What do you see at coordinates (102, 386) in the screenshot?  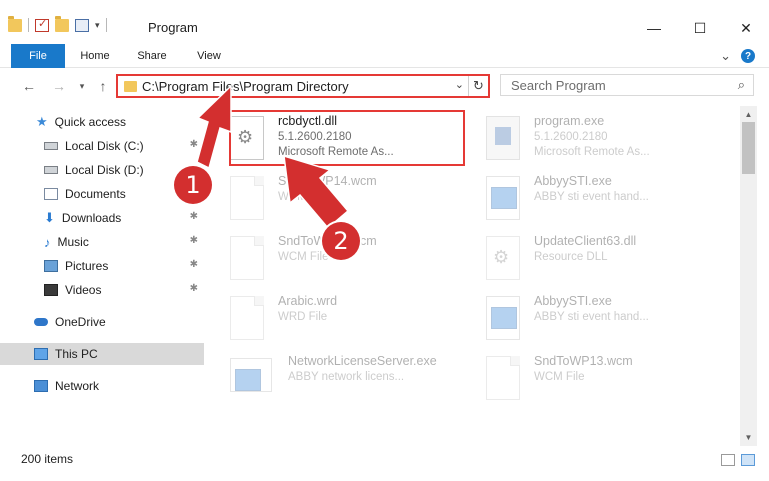 I see `sidebar-item-network: Network` at bounding box center [102, 386].